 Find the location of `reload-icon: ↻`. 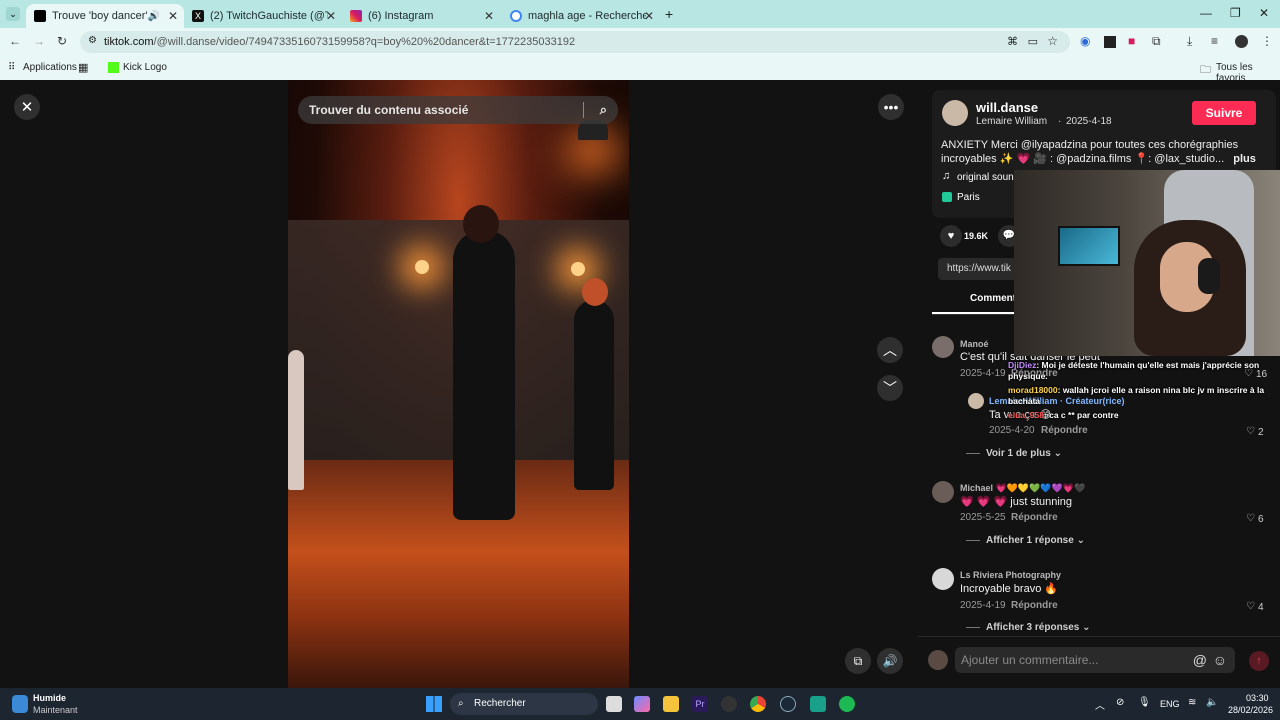

reload-icon: ↻ is located at coordinates (62, 41).